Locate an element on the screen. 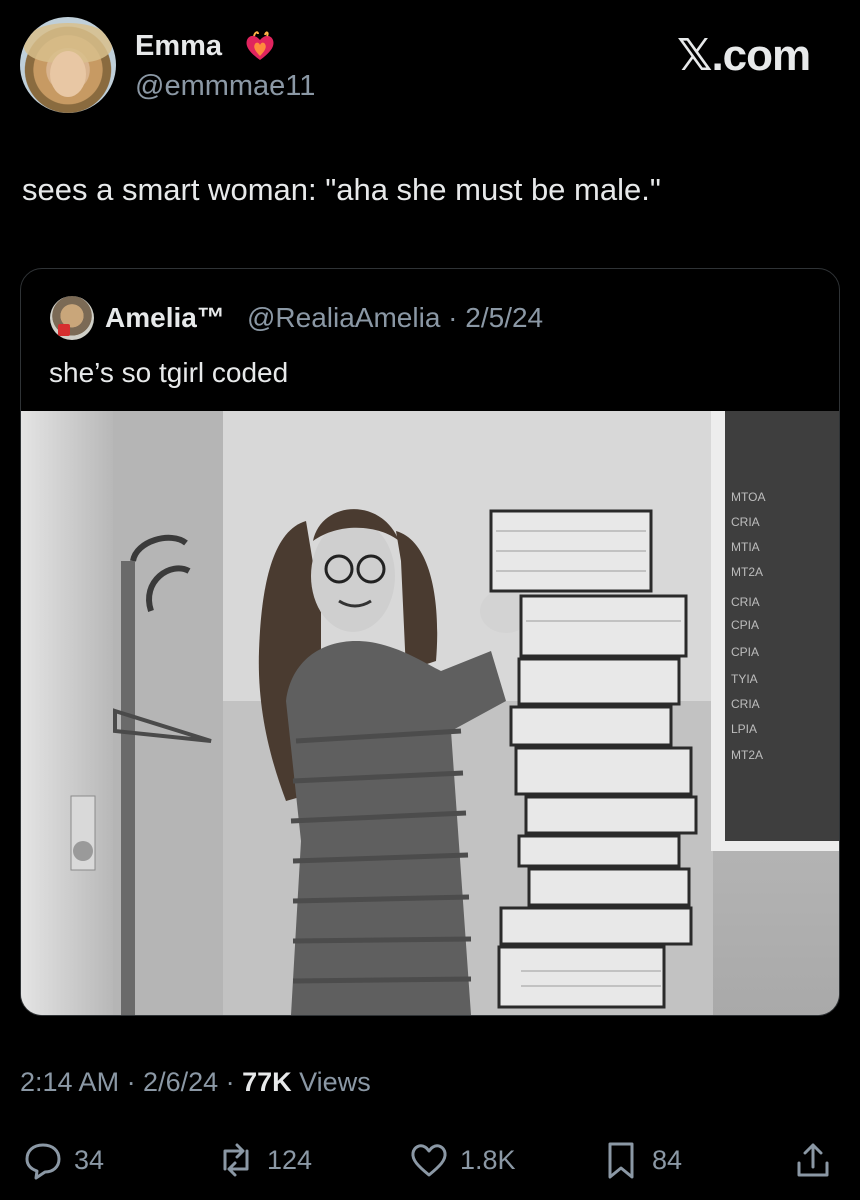 The height and width of the screenshot is (1200, 860). like-button: 1.8K is located at coordinates (462, 1160).